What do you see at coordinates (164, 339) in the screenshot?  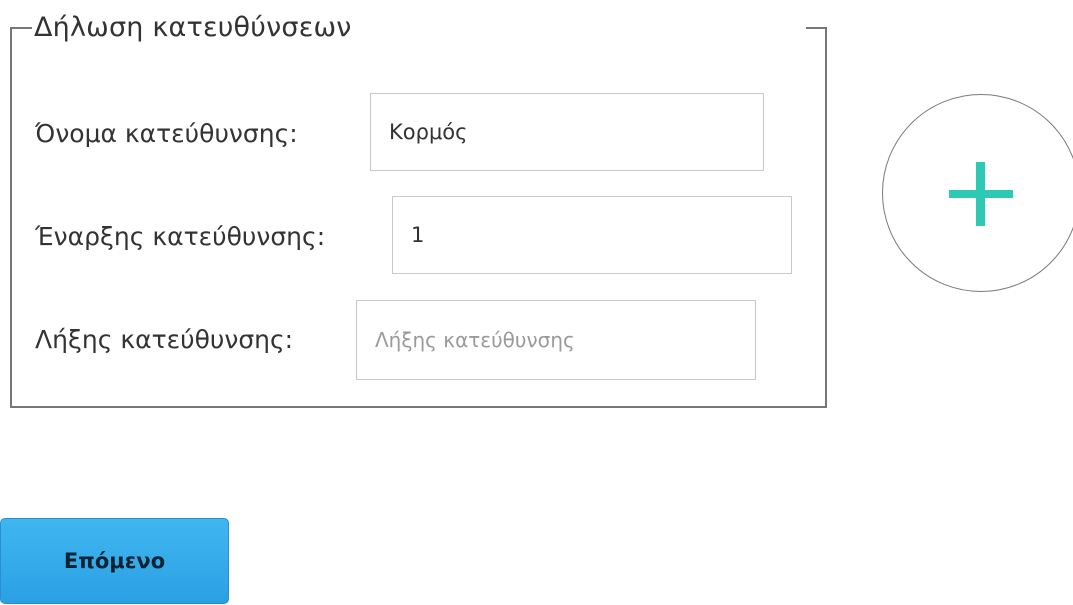 I see `direction-end-label: Λήξης κατεύθυνσης:` at bounding box center [164, 339].